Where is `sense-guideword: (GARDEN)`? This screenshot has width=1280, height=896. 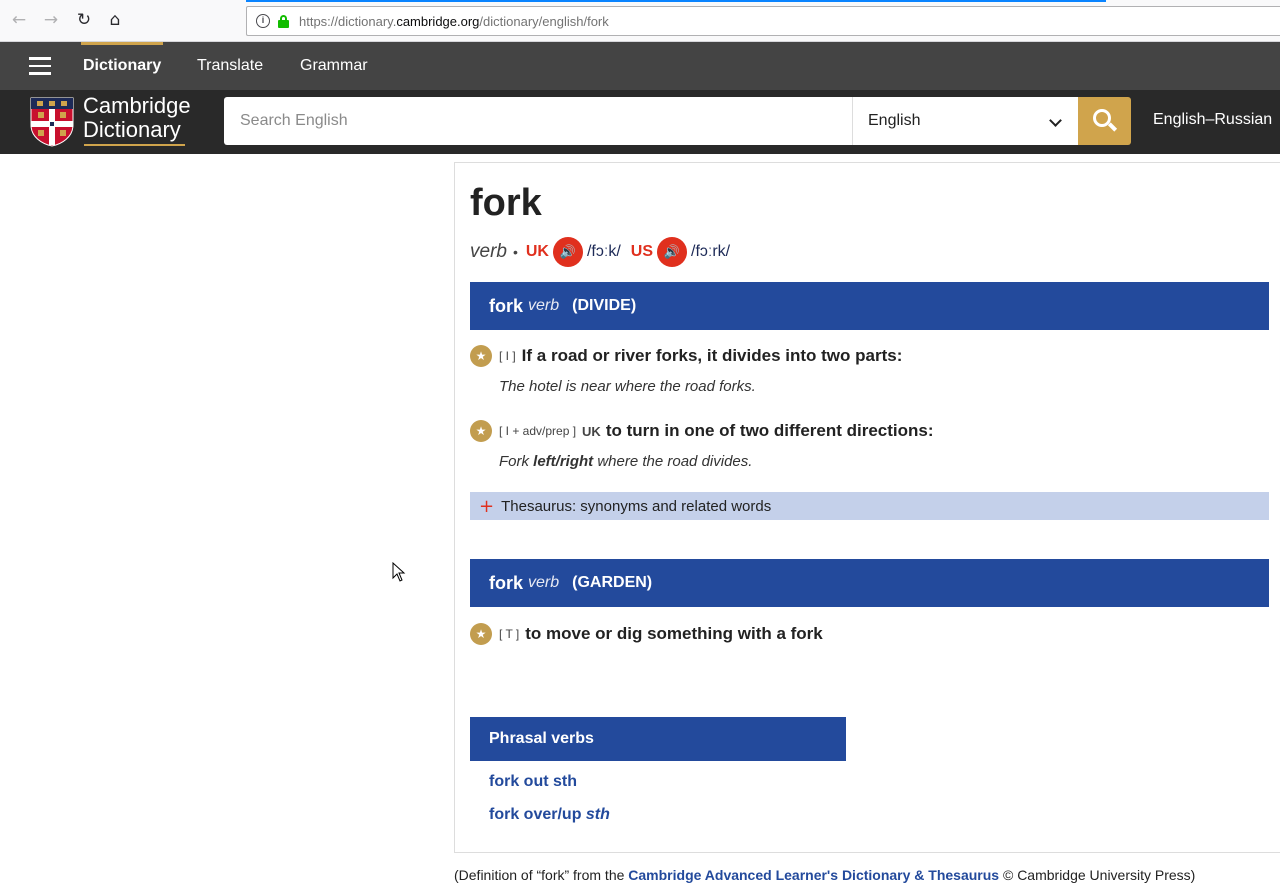
sense-guideword: (GARDEN) is located at coordinates (612, 582).